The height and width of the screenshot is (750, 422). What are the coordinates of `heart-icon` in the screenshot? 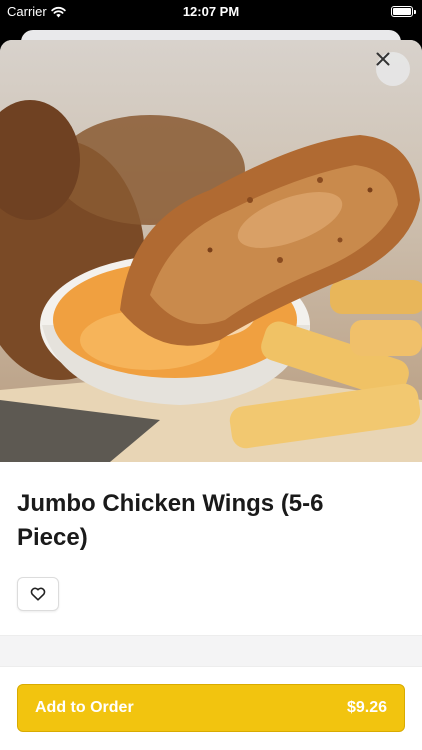 It's located at (38, 594).